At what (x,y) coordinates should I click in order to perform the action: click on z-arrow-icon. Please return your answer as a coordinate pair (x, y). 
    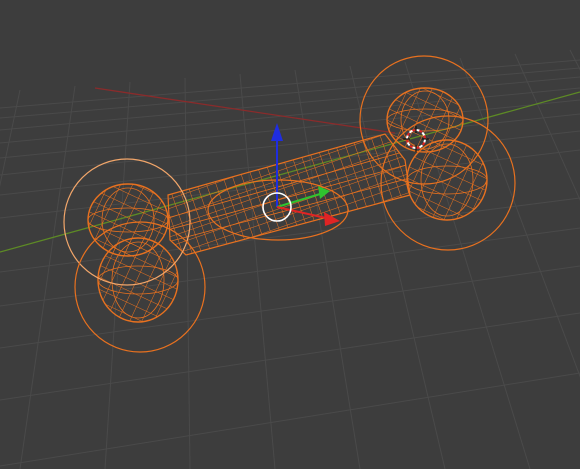
    Looking at the image, I should click on (277, 132).